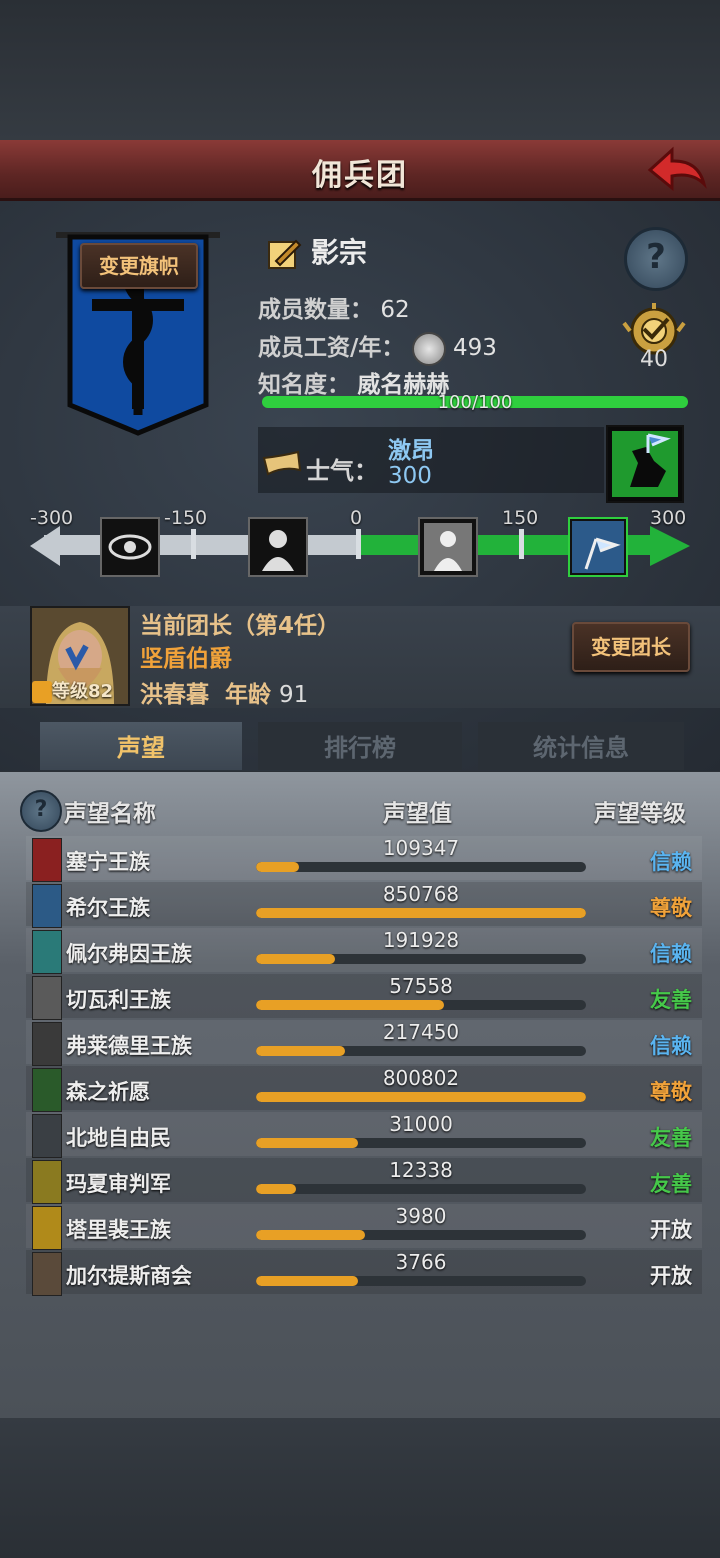 The height and width of the screenshot is (1558, 720). Describe the element at coordinates (108, 862) in the screenshot. I see `faction-name: 塞宁王族` at that location.